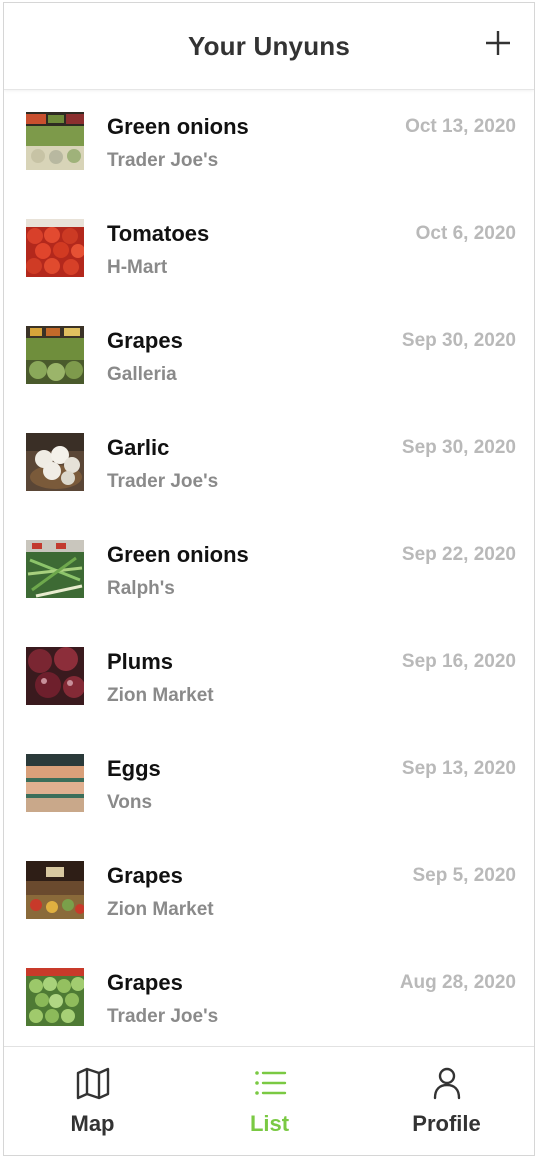 The width and height of the screenshot is (540, 1160). Describe the element at coordinates (92, 1123) in the screenshot. I see `tab-map-label: Map` at that location.